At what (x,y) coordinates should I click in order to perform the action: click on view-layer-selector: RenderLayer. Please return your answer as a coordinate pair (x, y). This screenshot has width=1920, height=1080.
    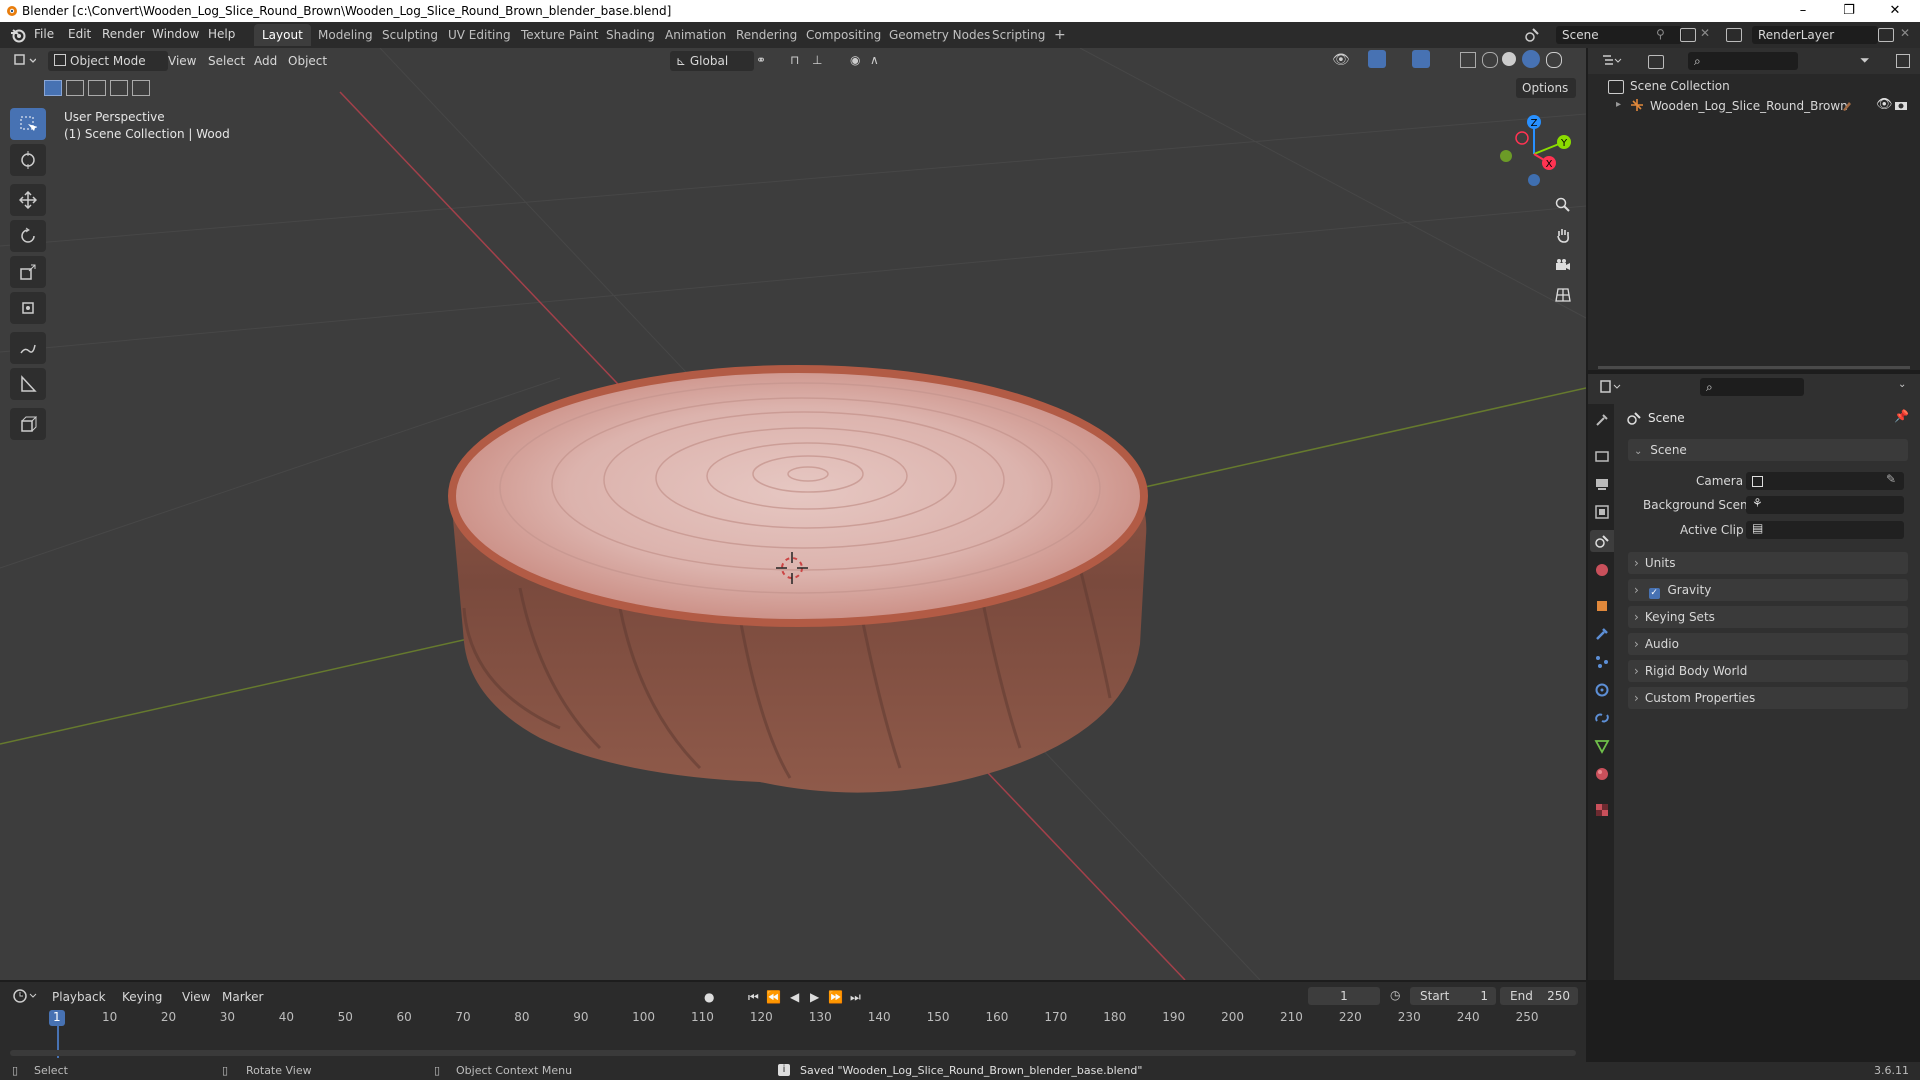
    Looking at the image, I should click on (1815, 35).